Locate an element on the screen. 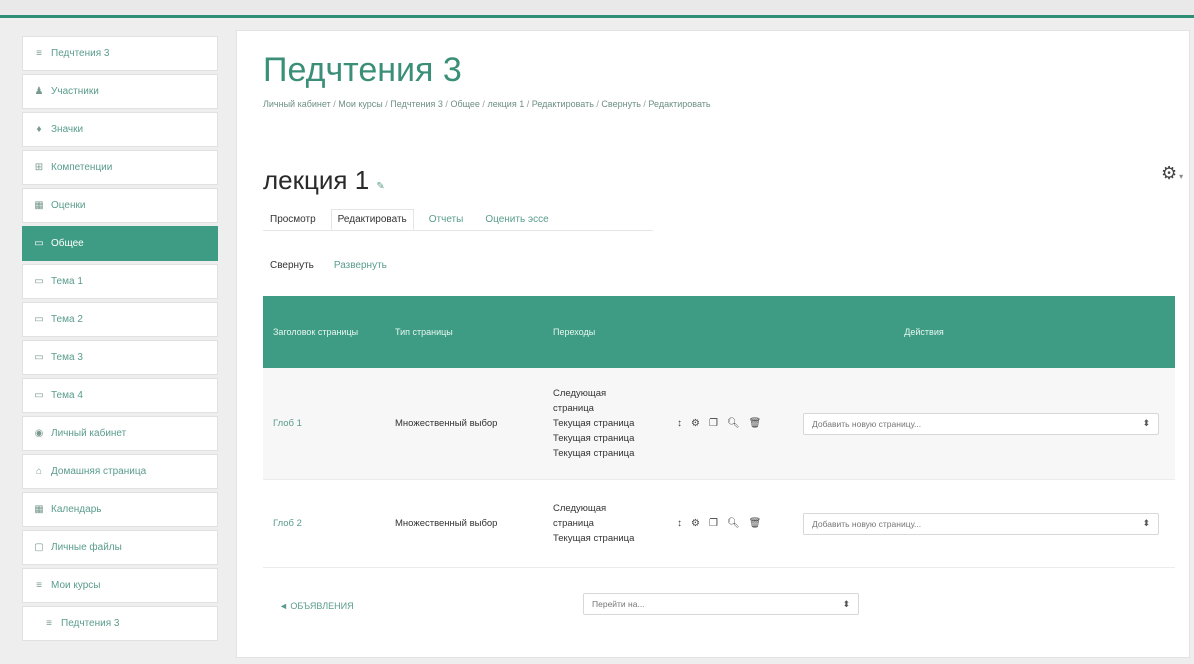  tab-0: Просмотр is located at coordinates (293, 219).